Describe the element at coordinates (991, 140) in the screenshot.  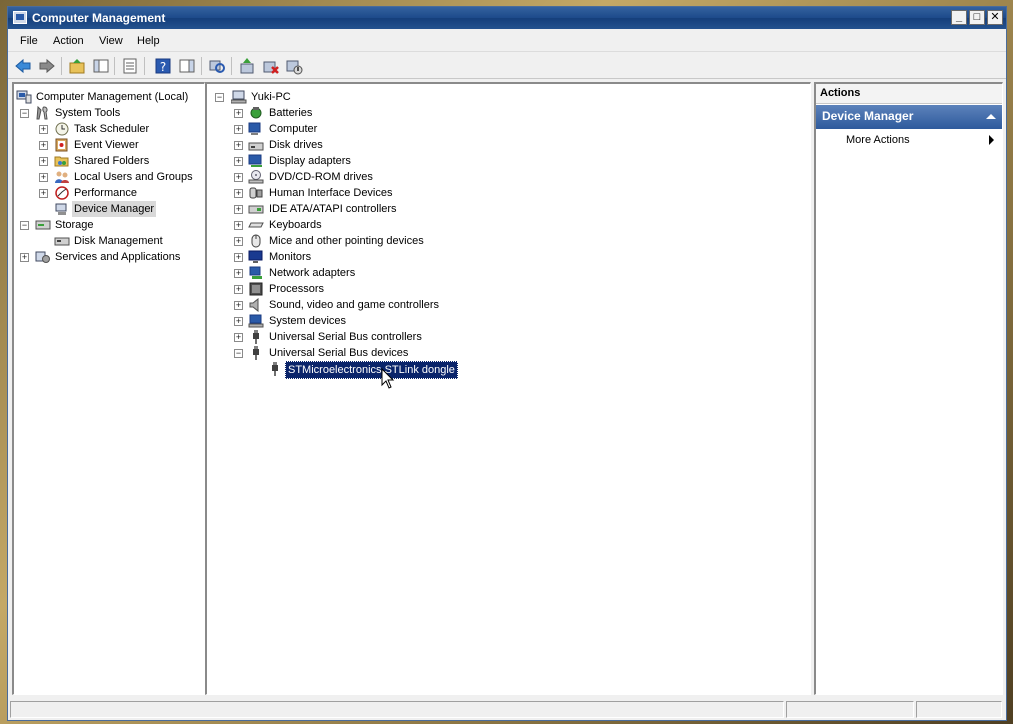
I see `submenu-arrow-icon` at that location.